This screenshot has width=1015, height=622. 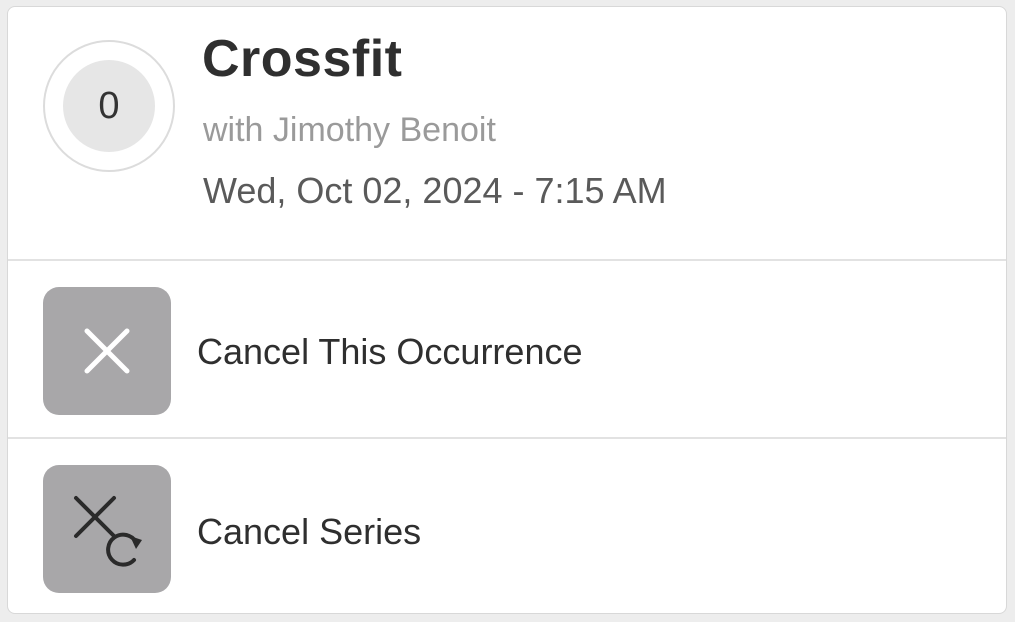 I want to click on count-badge-value: 0, so click(x=109, y=106).